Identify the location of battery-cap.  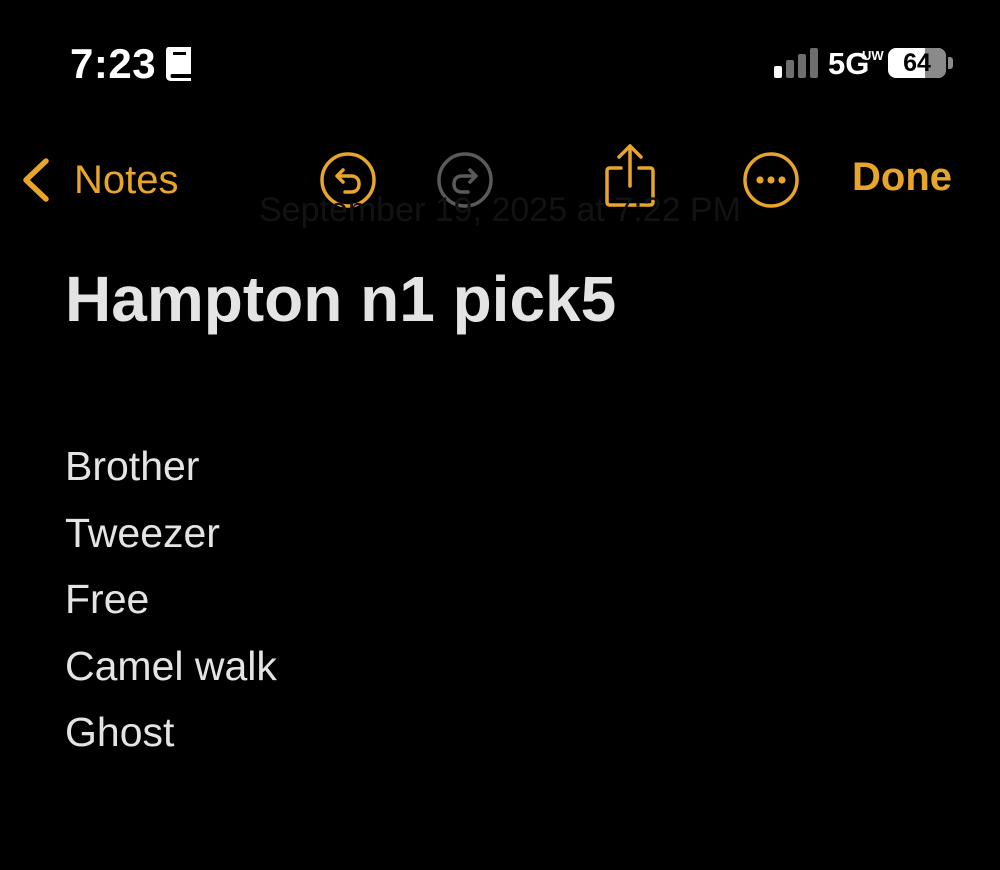
(950, 63).